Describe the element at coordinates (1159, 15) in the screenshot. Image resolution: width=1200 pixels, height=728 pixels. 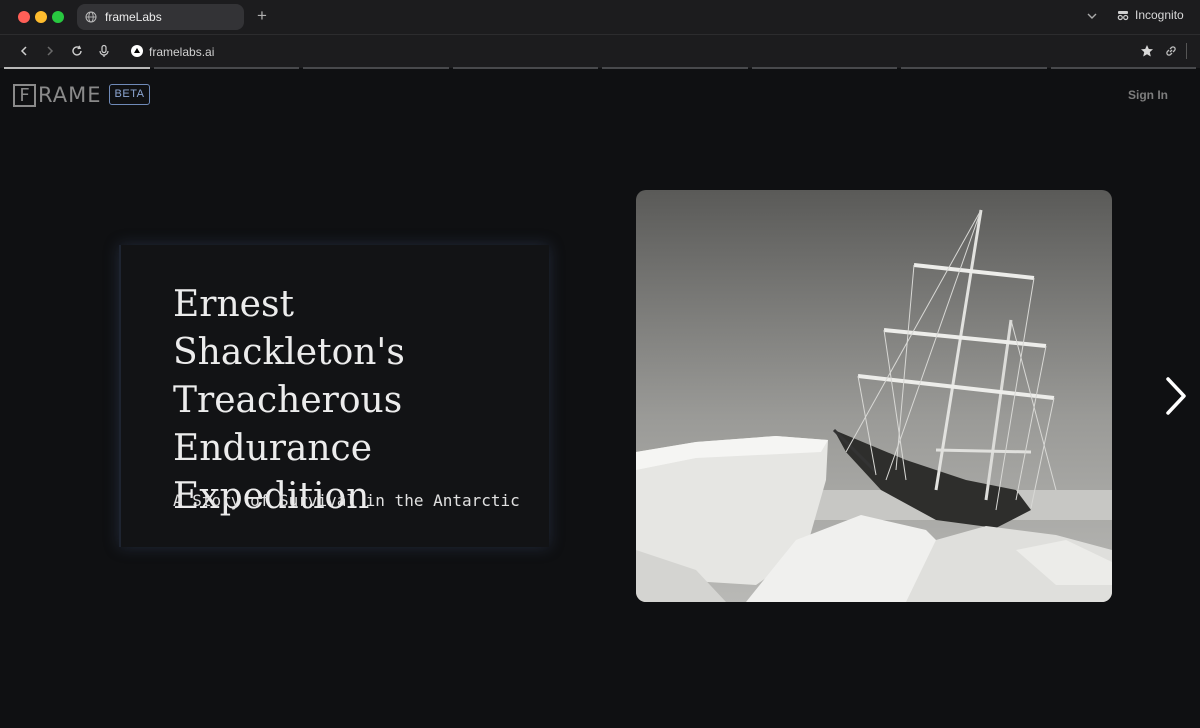
I see `incognito-label: Incognito` at that location.